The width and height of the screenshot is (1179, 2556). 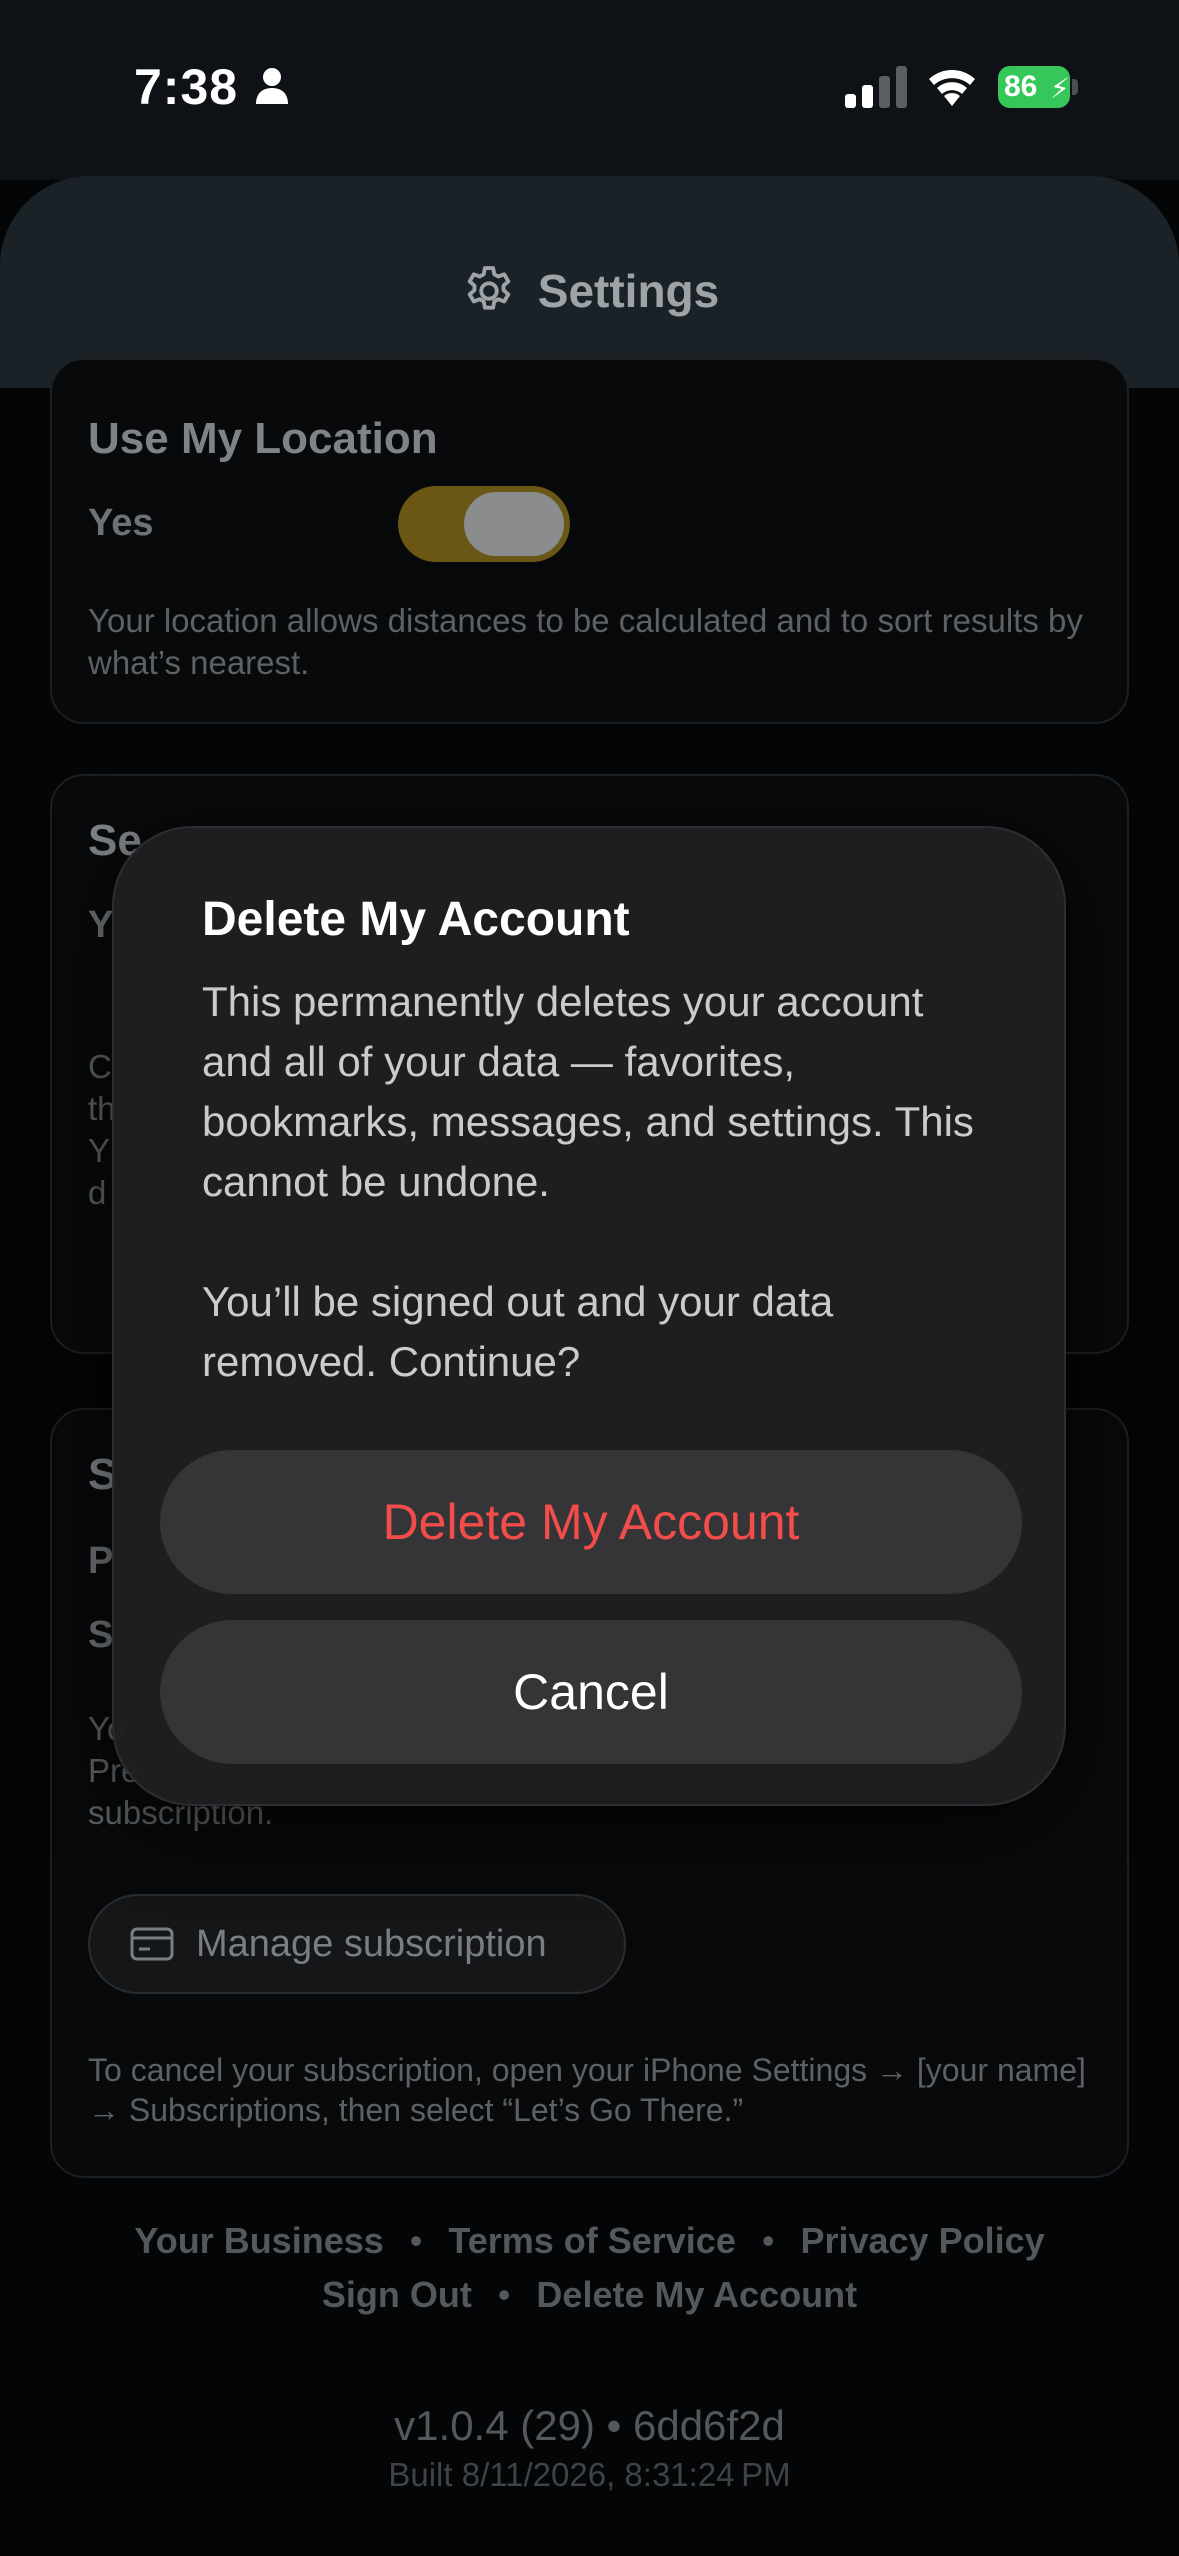 I want to click on charging-bolt-icon: ⚡, so click(x=1060, y=88).